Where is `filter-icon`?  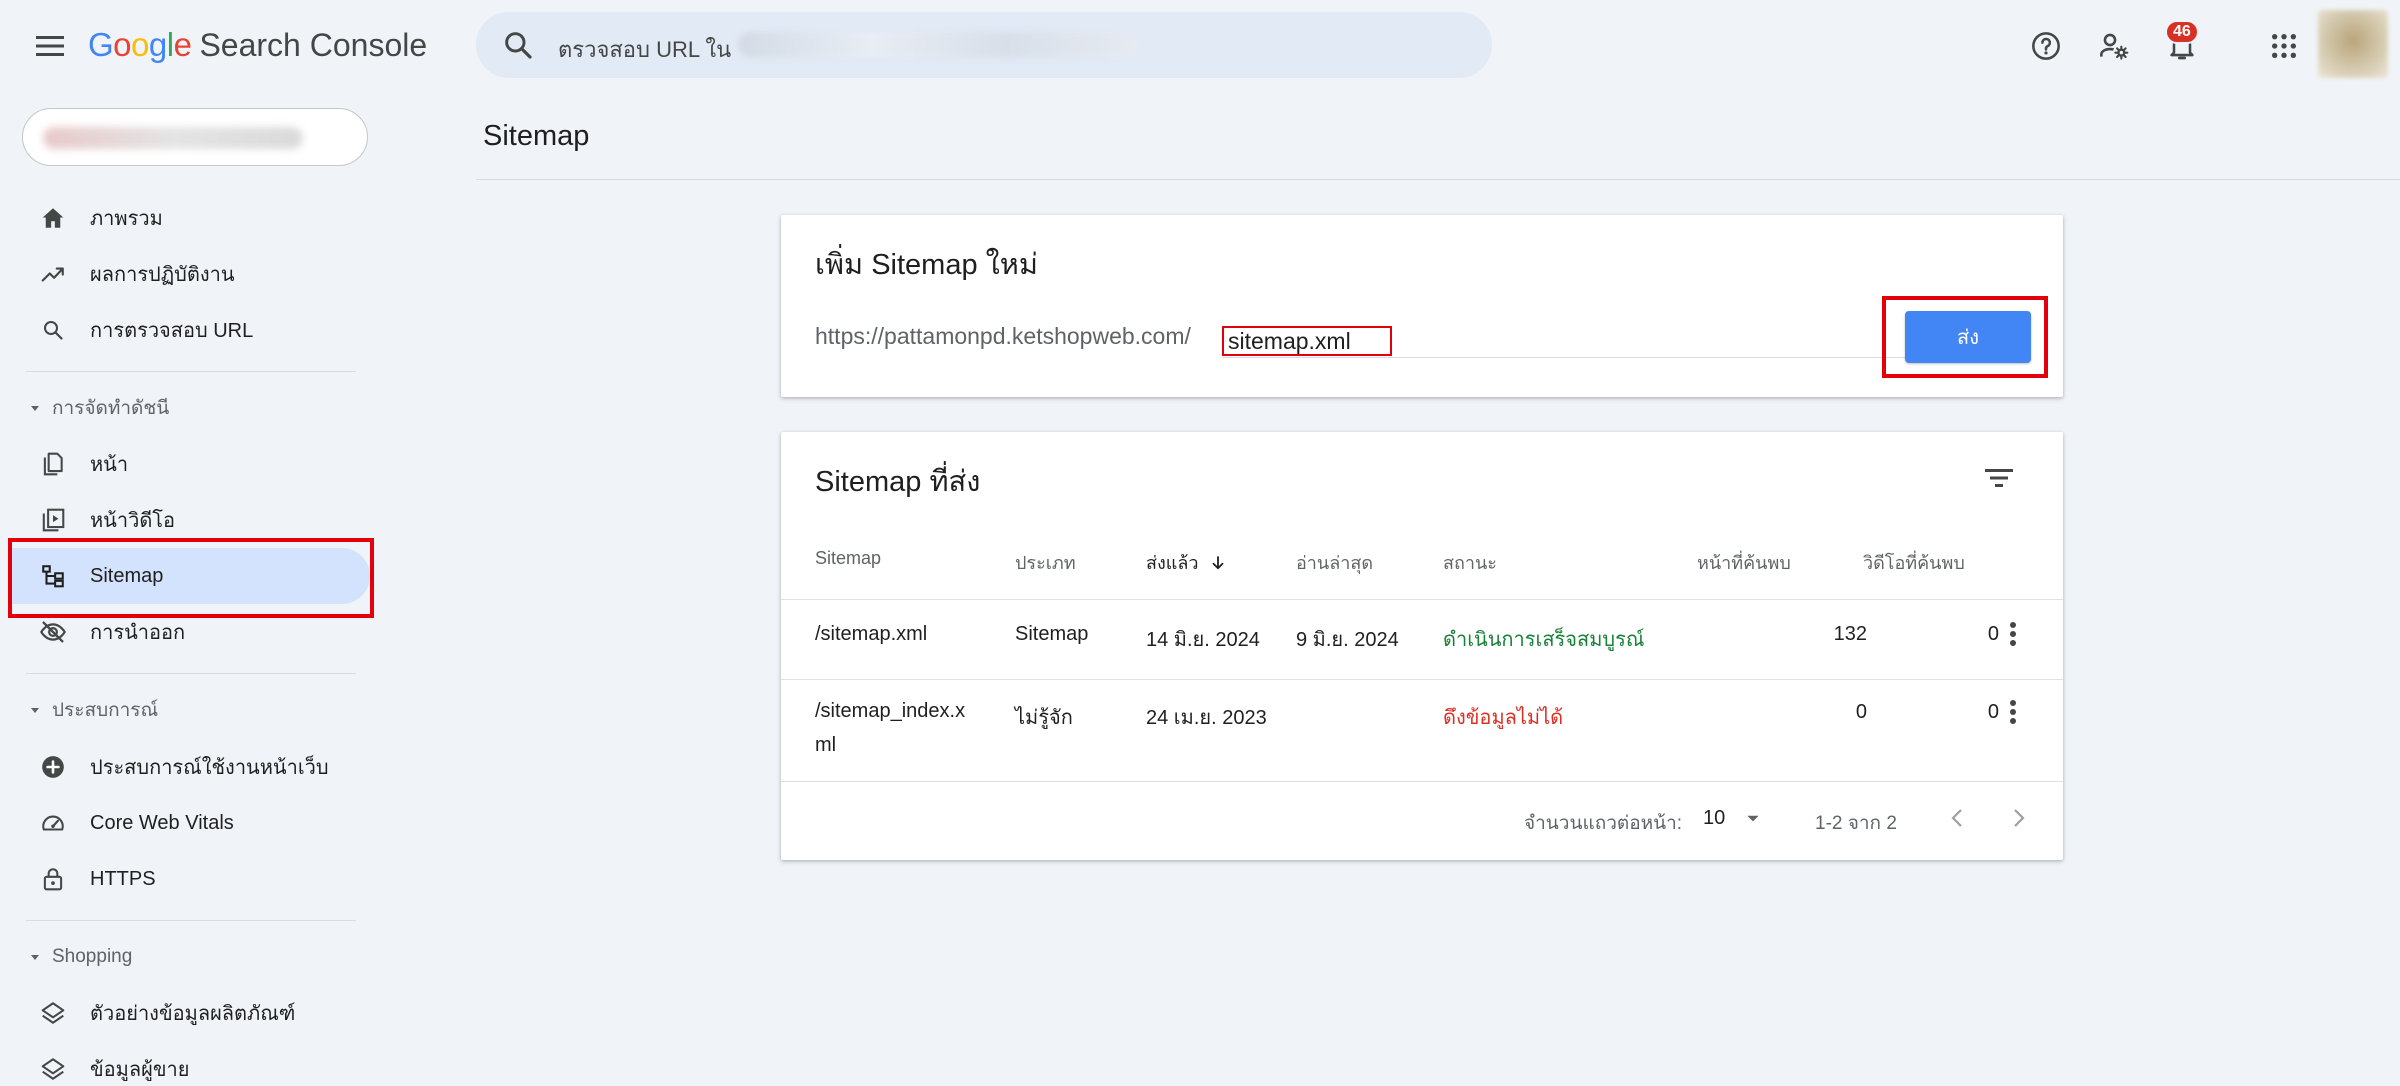 filter-icon is located at coordinates (1999, 478).